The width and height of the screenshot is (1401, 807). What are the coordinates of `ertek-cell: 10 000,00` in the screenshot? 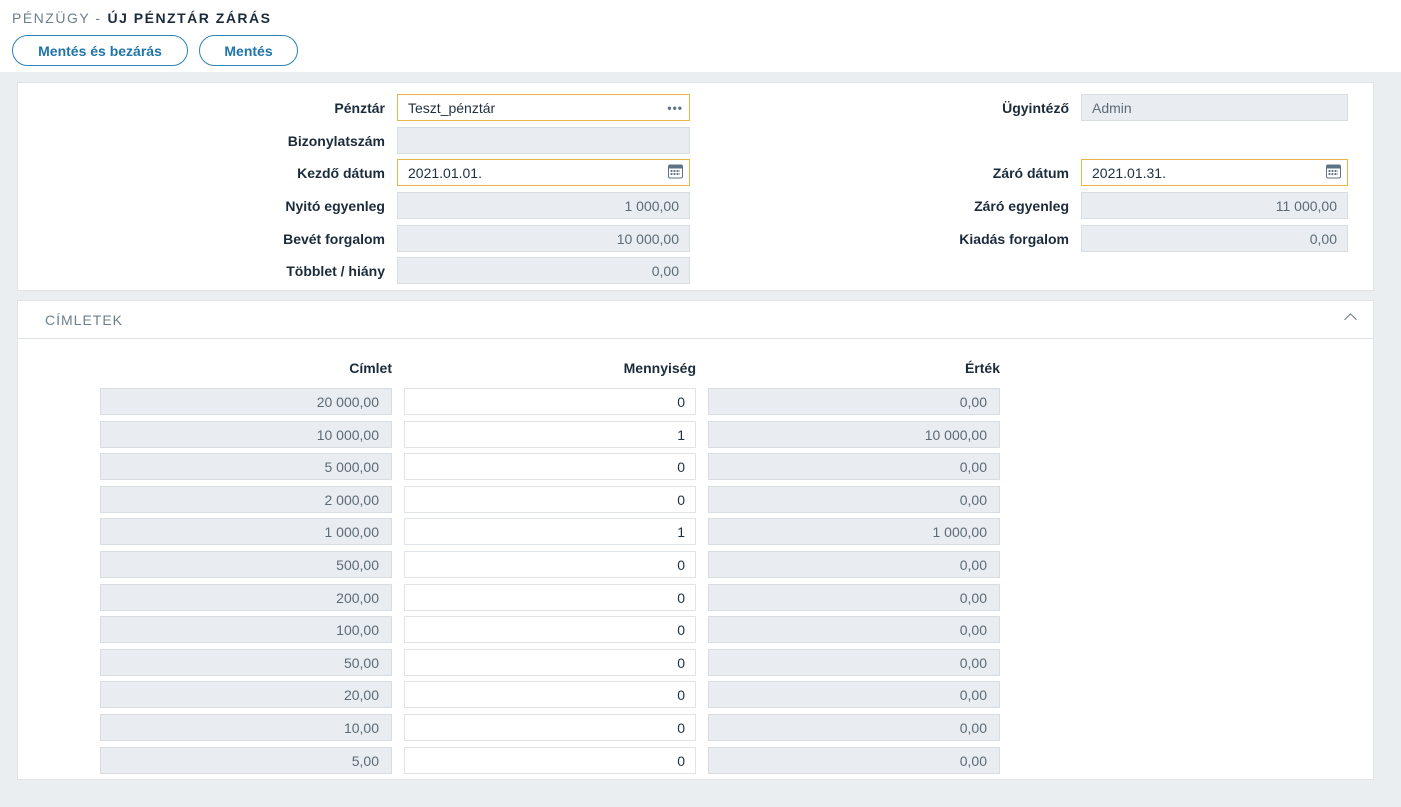 It's located at (854, 434).